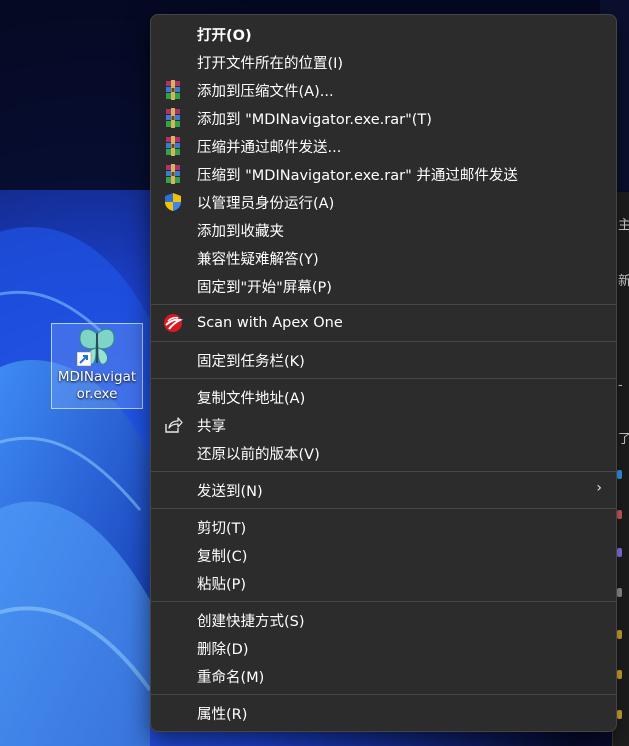  Describe the element at coordinates (264, 287) in the screenshot. I see `menu-item-label: 固定到"开始"屏幕(P)` at that location.